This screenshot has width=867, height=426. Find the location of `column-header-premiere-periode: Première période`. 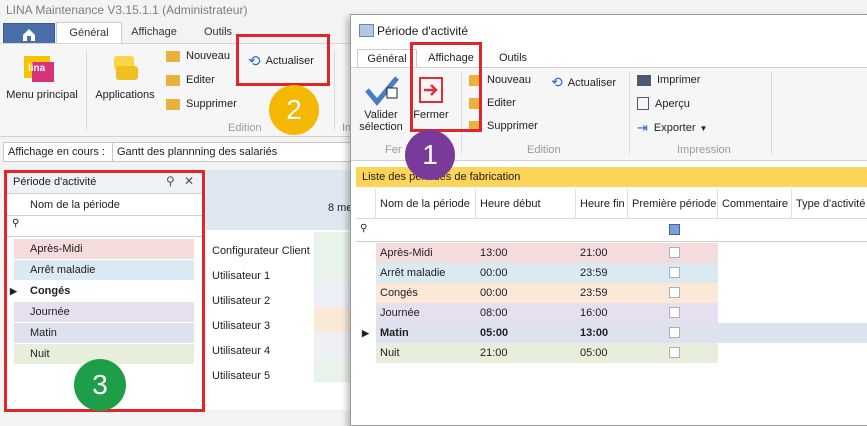

column-header-premiere-periode: Première période is located at coordinates (673, 204).